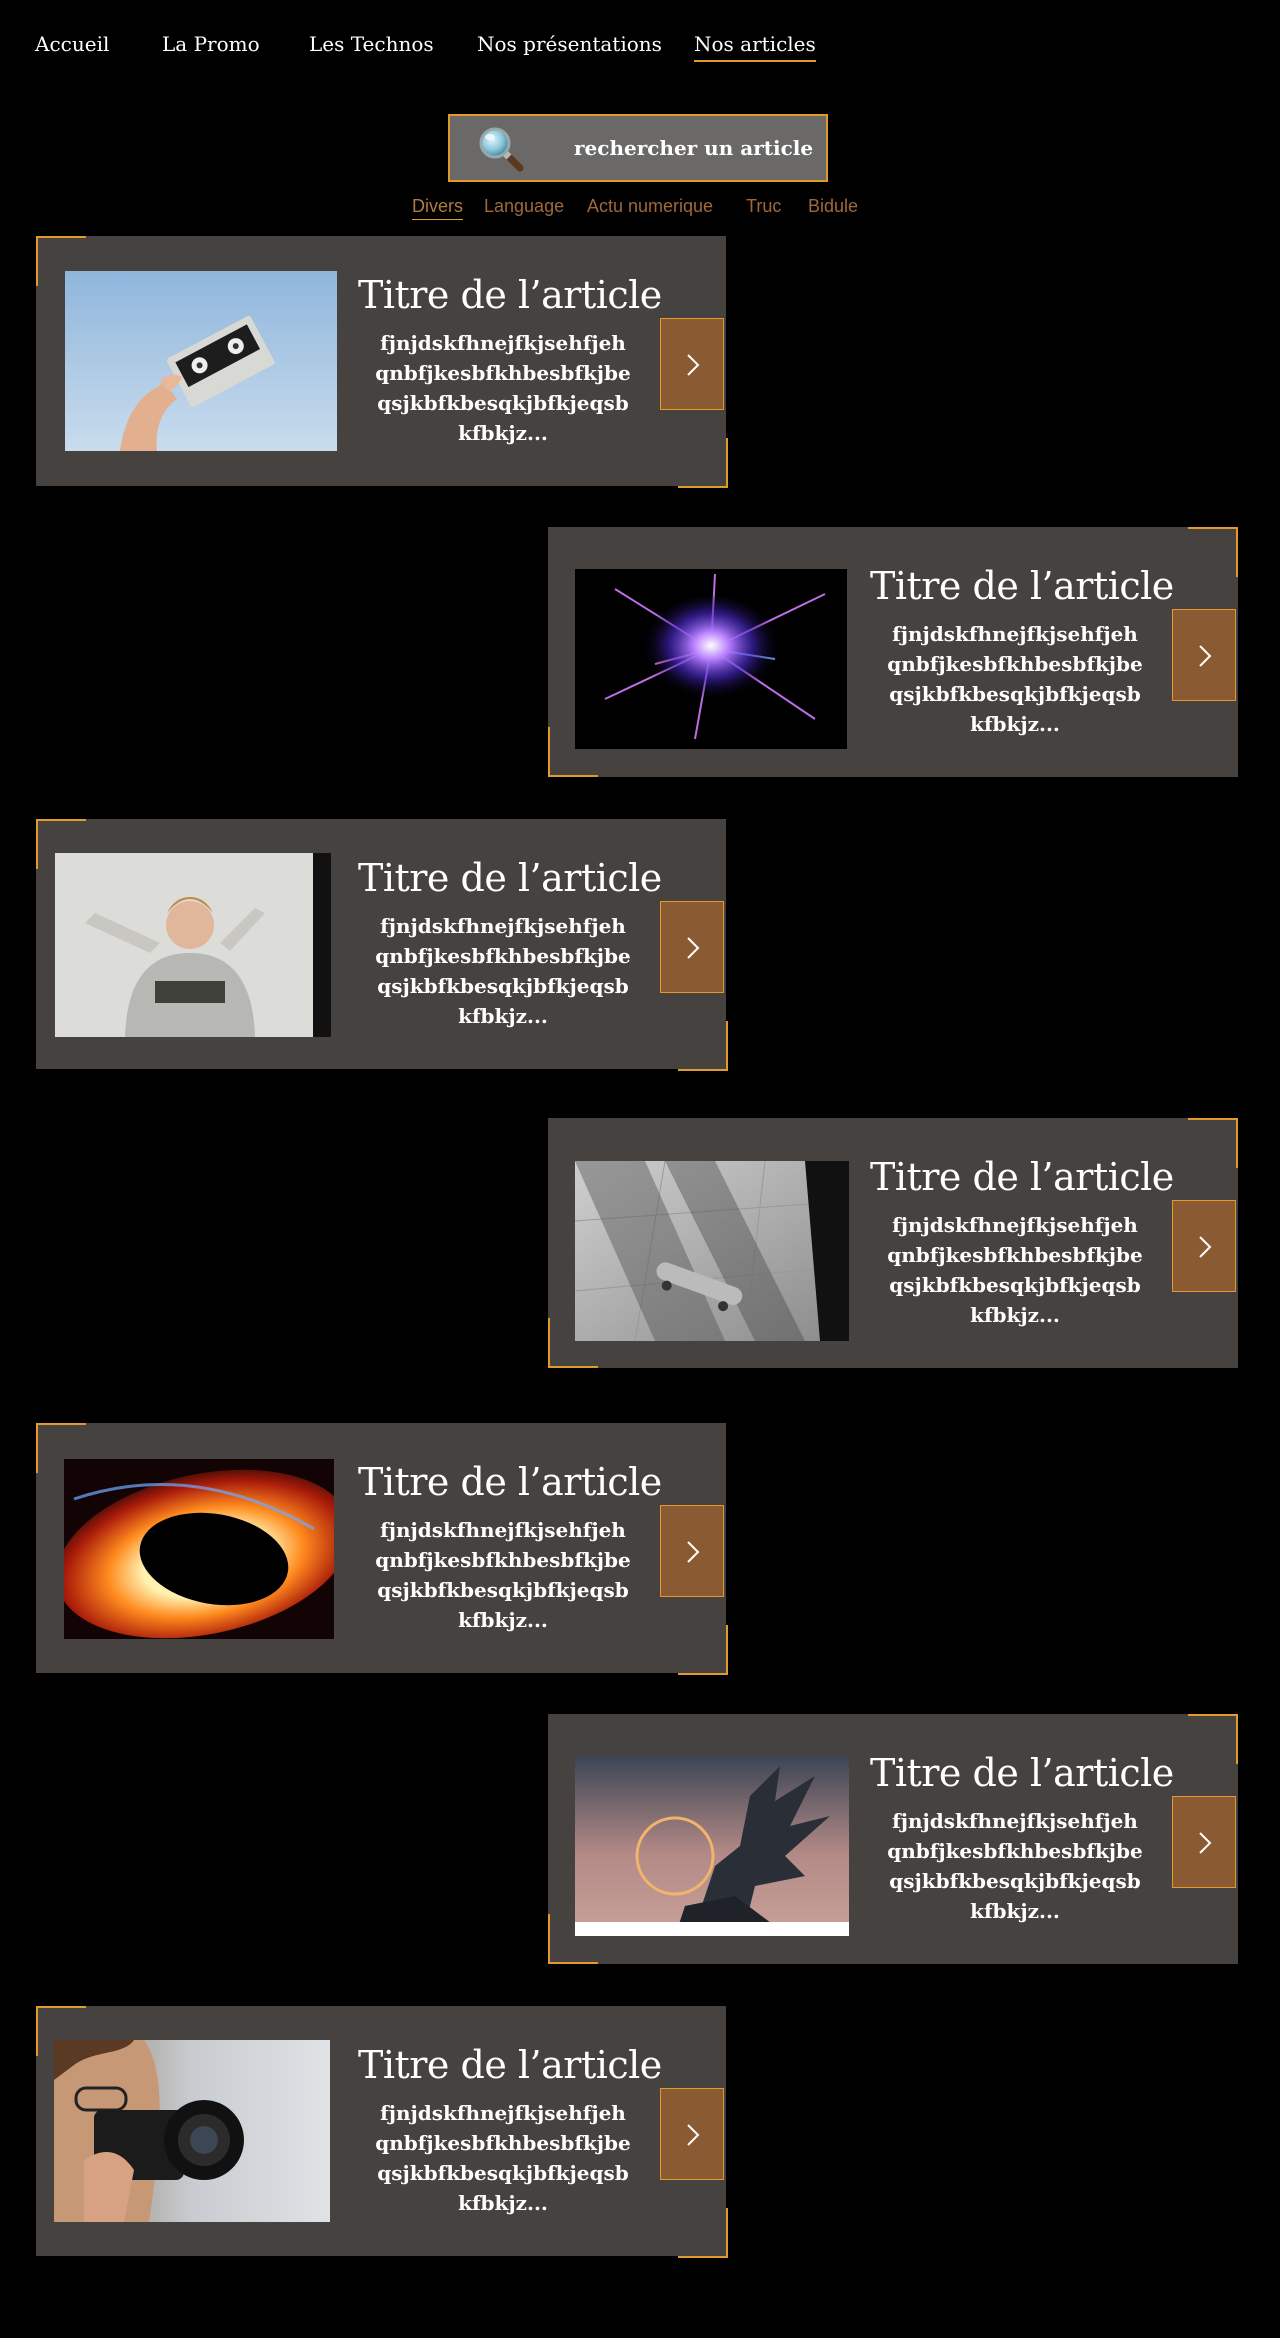 The height and width of the screenshot is (2338, 1280). What do you see at coordinates (524, 206) in the screenshot?
I see `filter-language: Language` at bounding box center [524, 206].